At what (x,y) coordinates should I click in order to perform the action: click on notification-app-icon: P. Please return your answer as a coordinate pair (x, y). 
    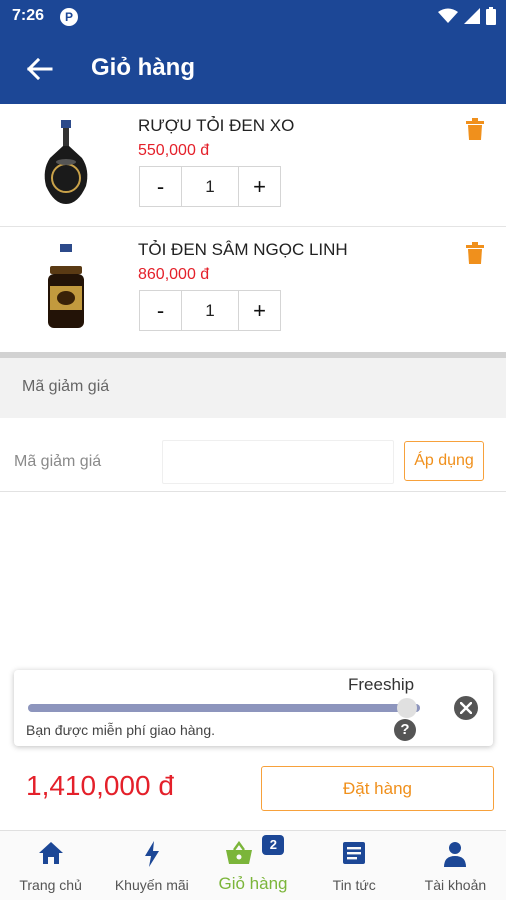
    Looking at the image, I should click on (69, 17).